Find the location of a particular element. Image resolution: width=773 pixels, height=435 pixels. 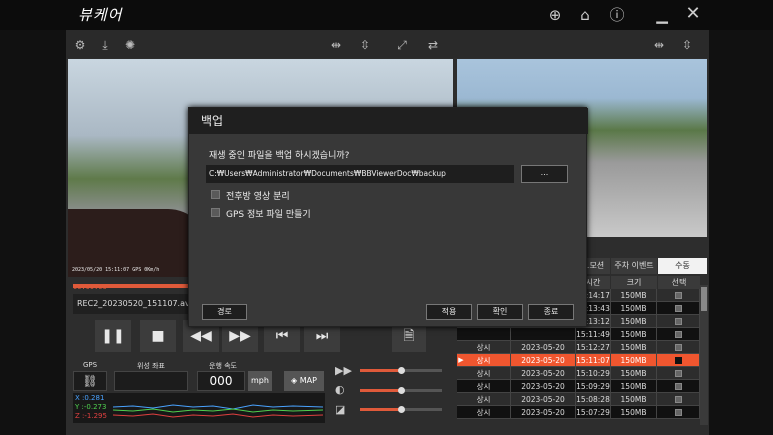

home-icon: ⌂ is located at coordinates (585, 15).